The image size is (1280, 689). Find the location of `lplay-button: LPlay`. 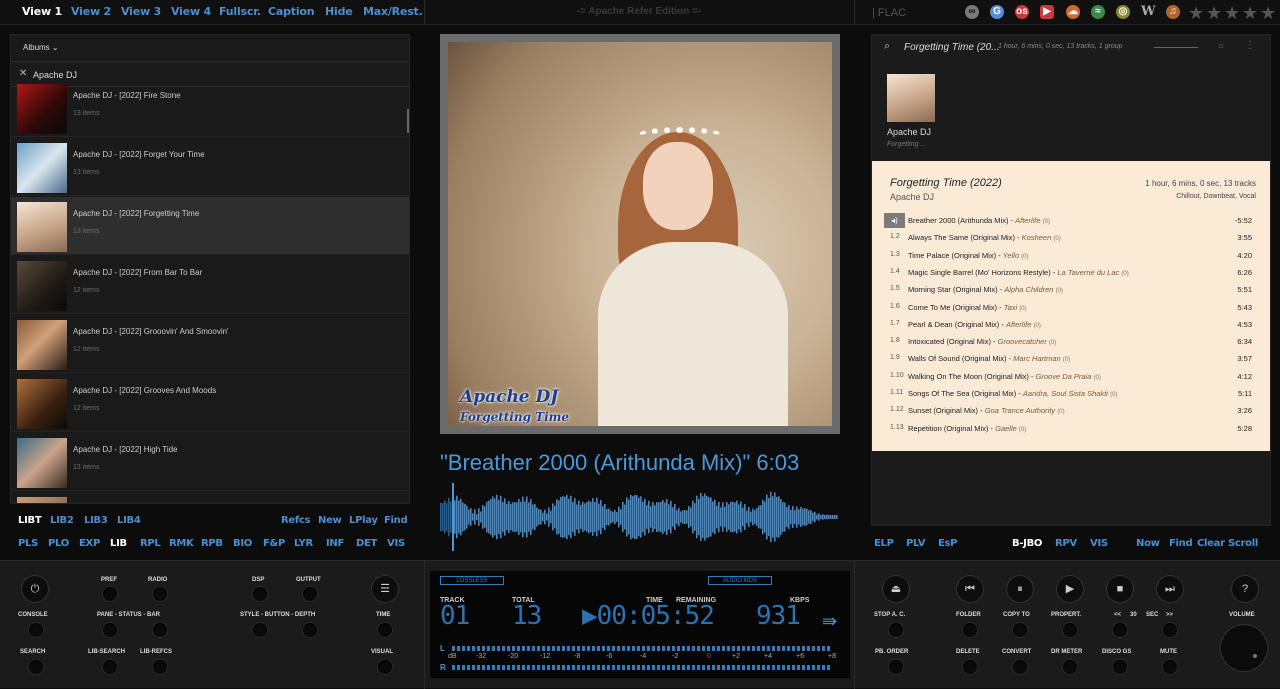

lplay-button: LPlay is located at coordinates (363, 520).